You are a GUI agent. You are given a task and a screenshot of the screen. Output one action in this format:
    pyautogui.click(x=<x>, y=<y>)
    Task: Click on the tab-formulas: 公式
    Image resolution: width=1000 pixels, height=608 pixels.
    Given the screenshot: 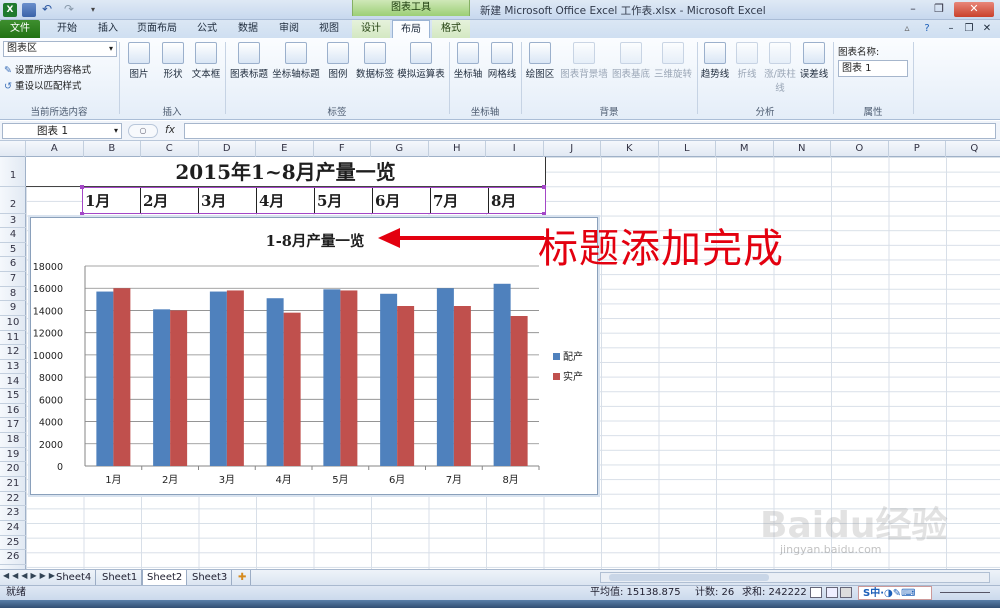 What is the action you would take?
    pyautogui.click(x=207, y=29)
    